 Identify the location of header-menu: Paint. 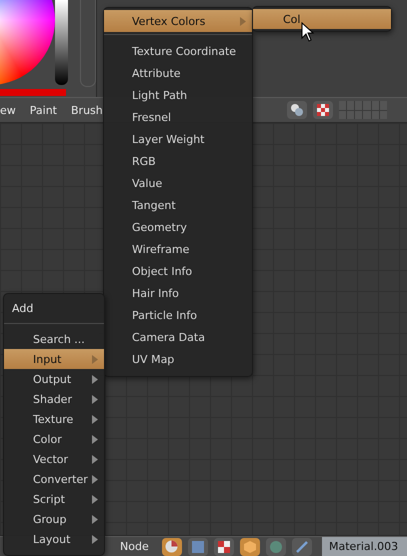
(43, 110).